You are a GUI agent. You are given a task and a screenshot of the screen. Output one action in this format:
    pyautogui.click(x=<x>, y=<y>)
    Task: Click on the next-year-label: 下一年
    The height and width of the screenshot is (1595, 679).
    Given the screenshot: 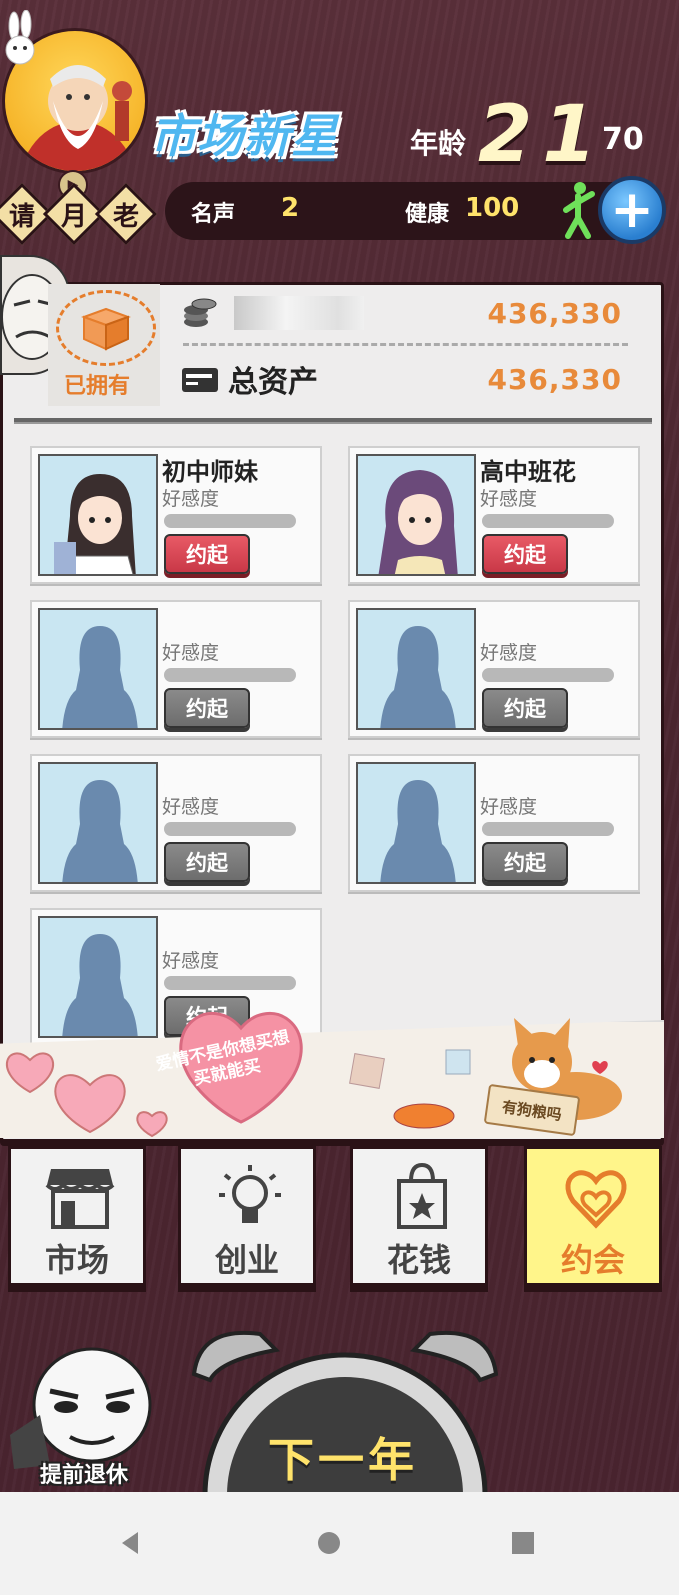 What is the action you would take?
    pyautogui.click(x=343, y=1460)
    